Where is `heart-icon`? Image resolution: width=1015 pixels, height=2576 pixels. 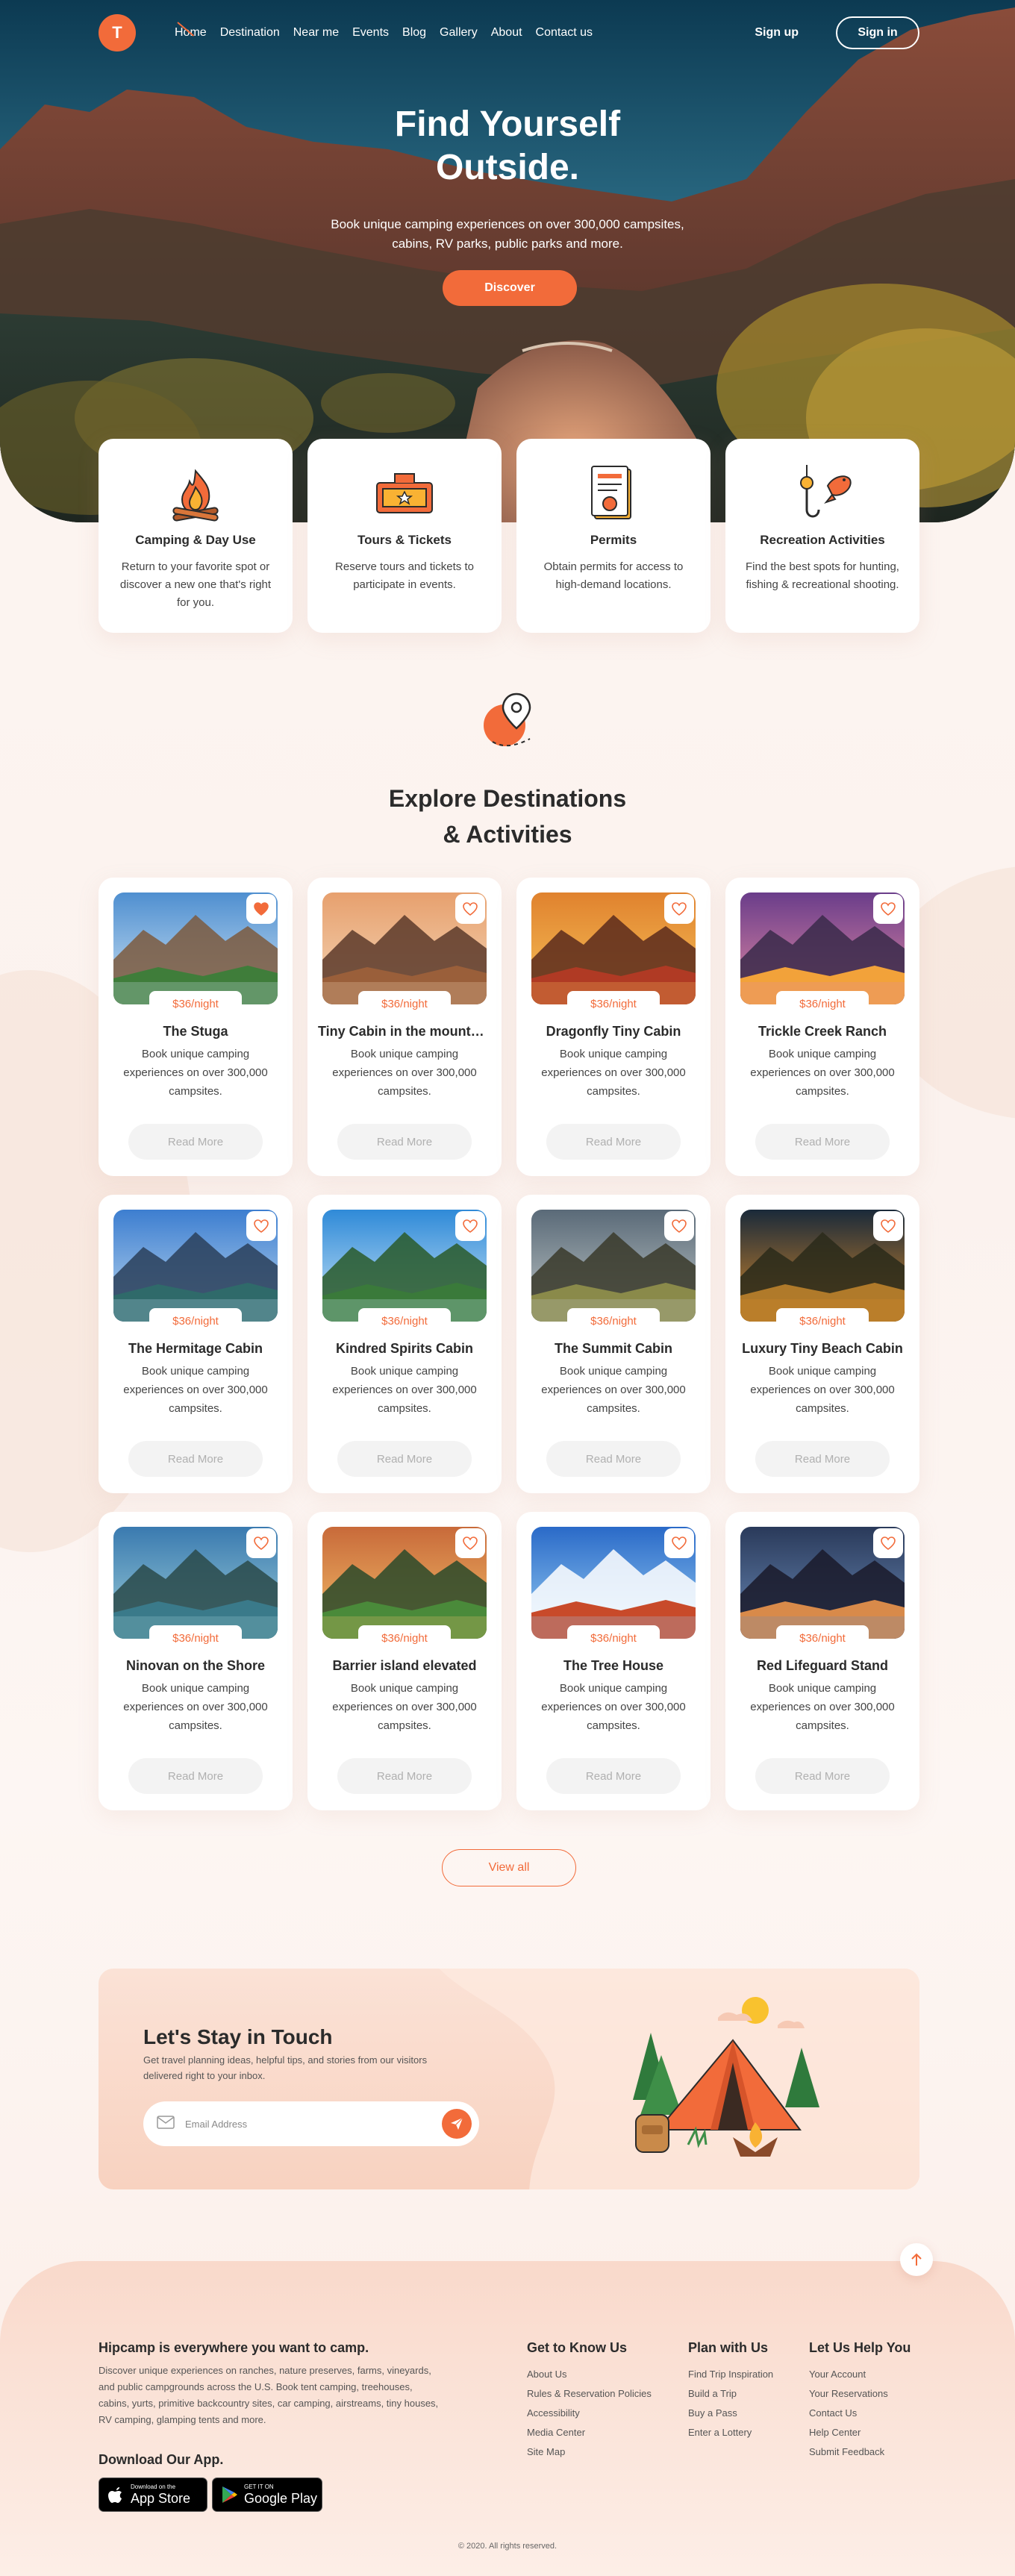 heart-icon is located at coordinates (470, 1226).